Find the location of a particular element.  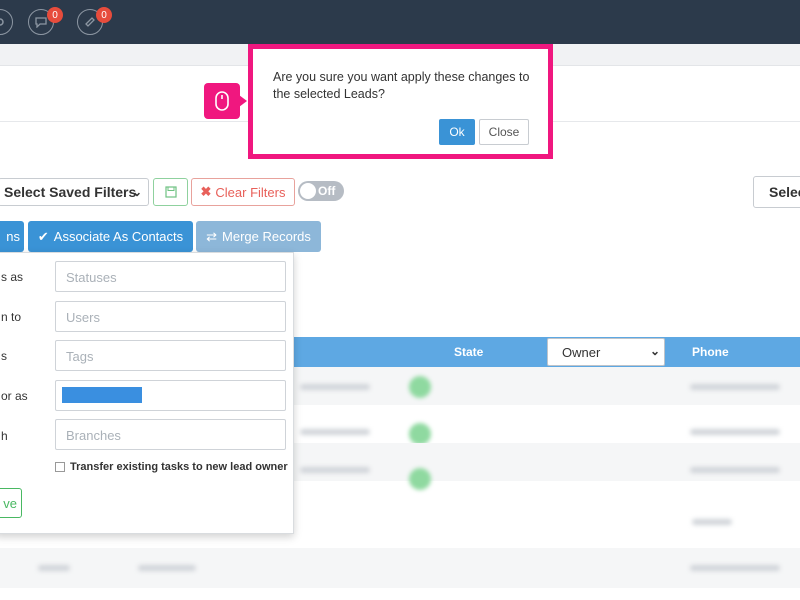

right-select-label: Selec is located at coordinates (784, 192).